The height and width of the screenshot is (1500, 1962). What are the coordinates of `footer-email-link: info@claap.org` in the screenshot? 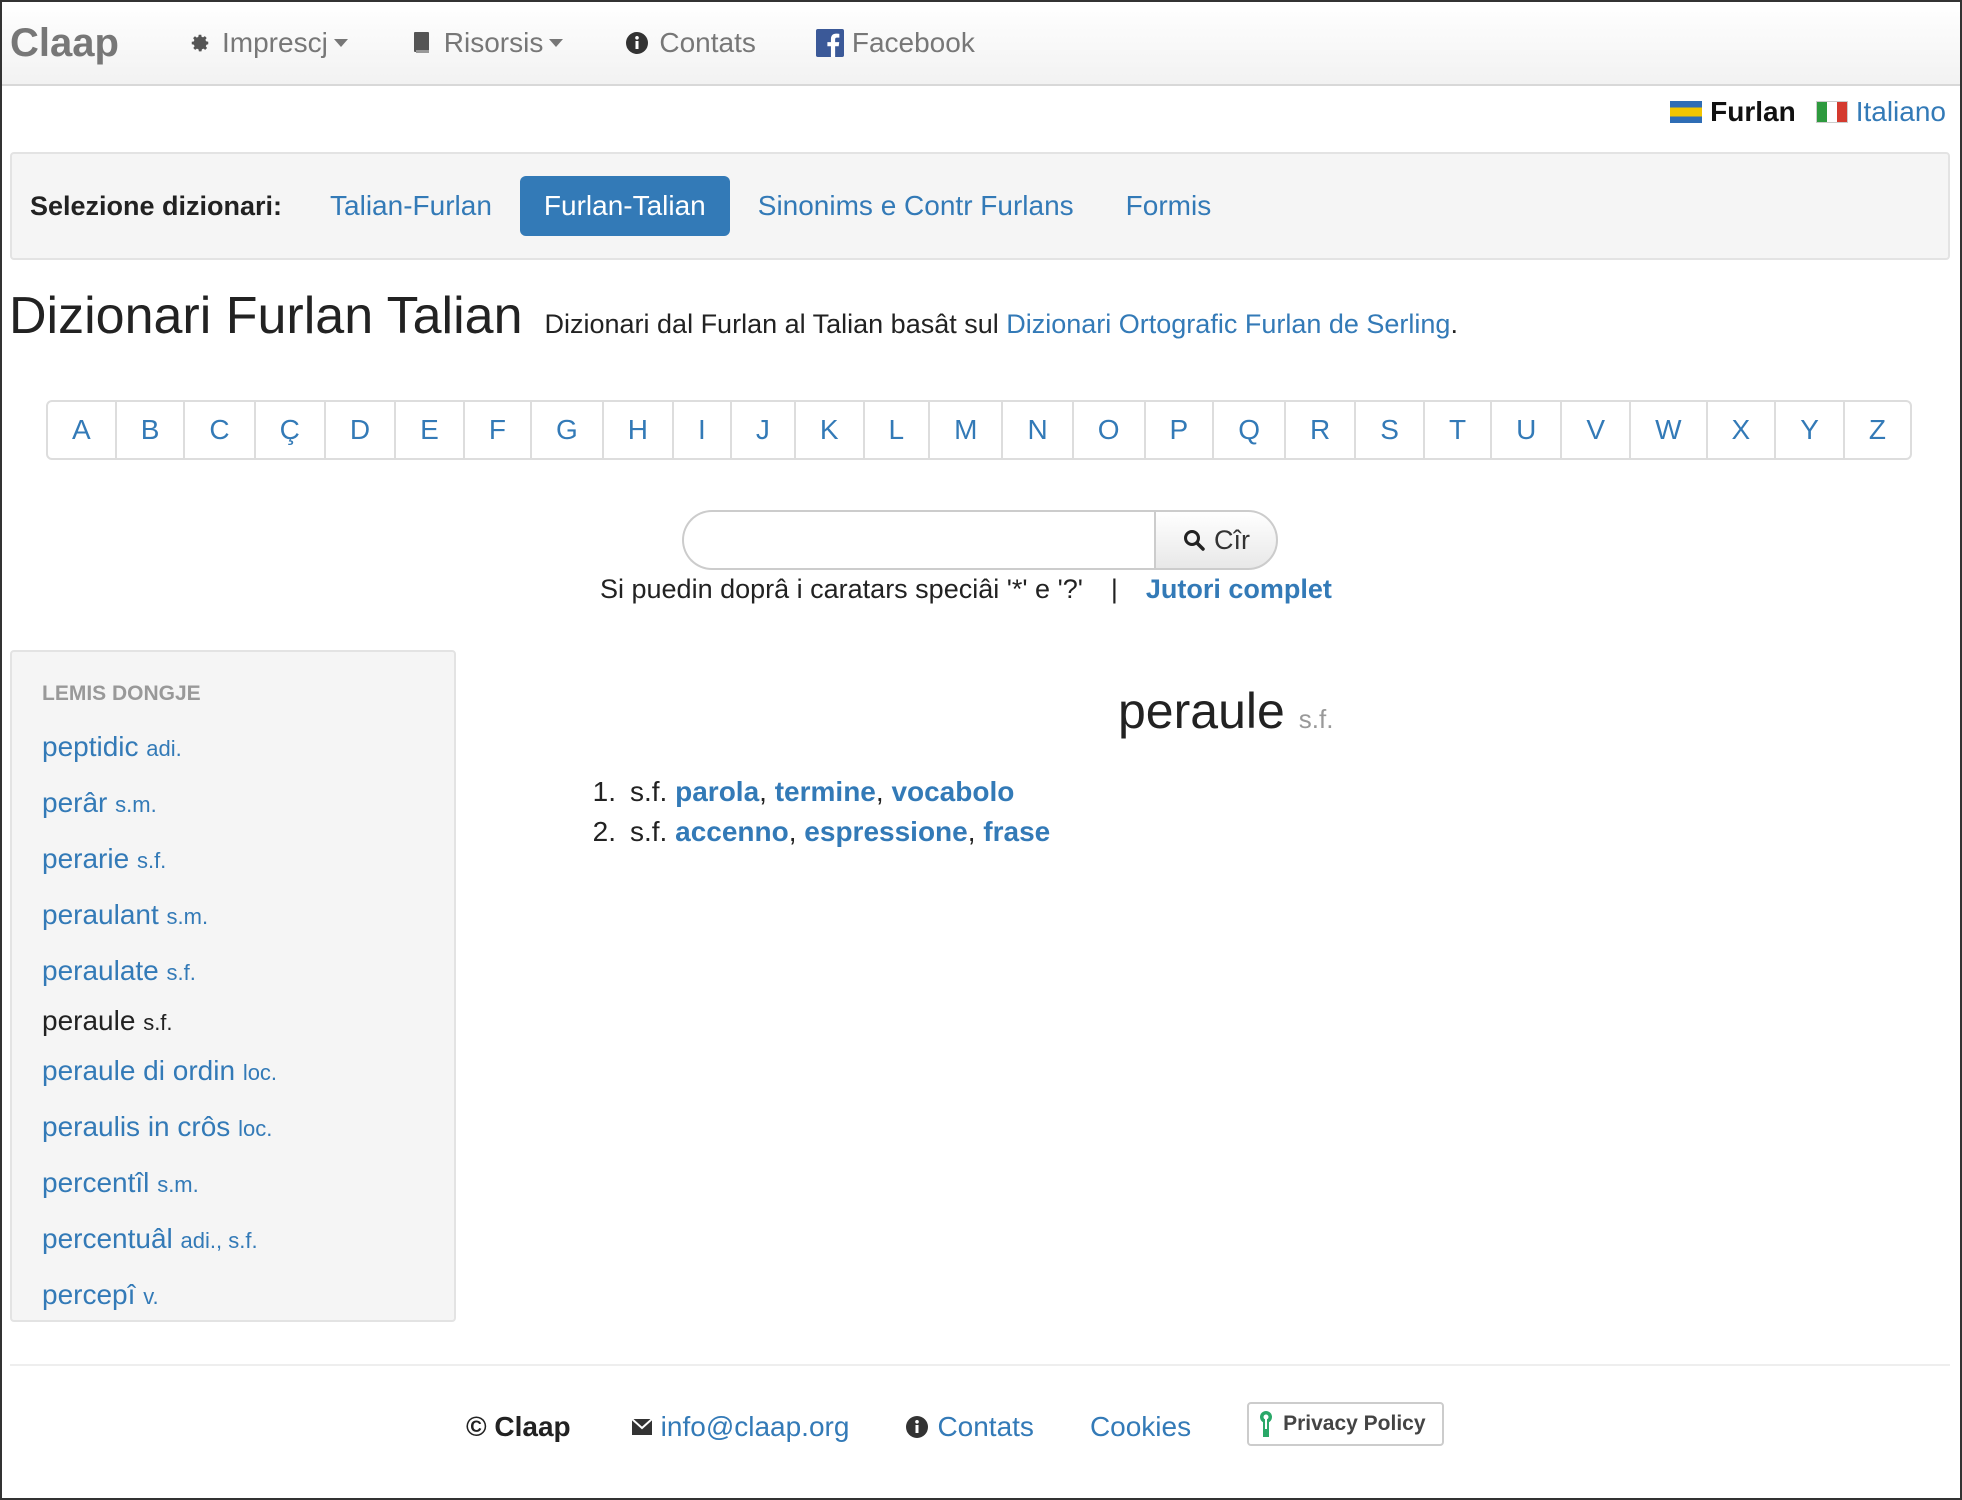 It's located at (755, 1427).